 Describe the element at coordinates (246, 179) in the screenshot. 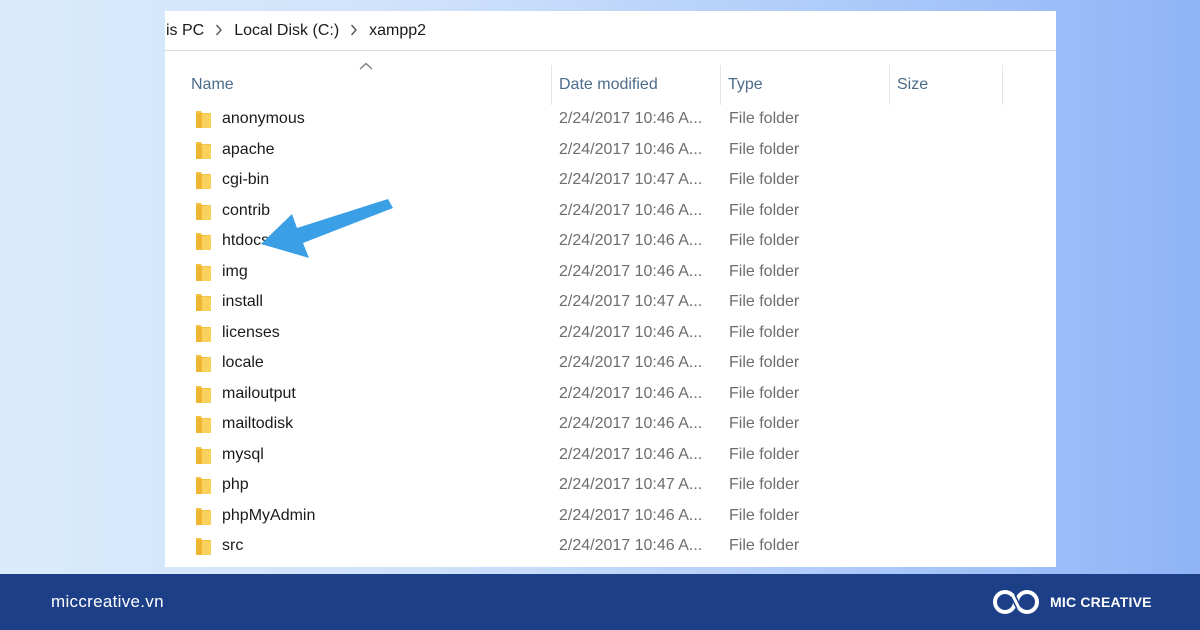

I see `file-name: cgi-bin` at that location.